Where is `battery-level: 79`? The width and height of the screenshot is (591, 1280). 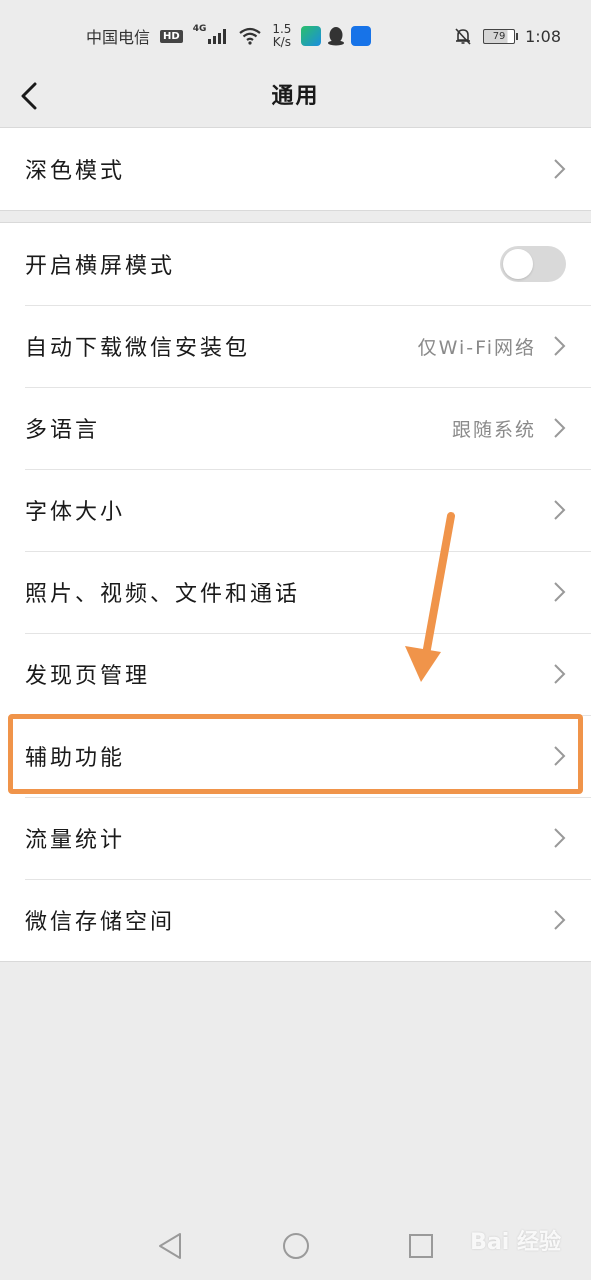 battery-level: 79 is located at coordinates (499, 36).